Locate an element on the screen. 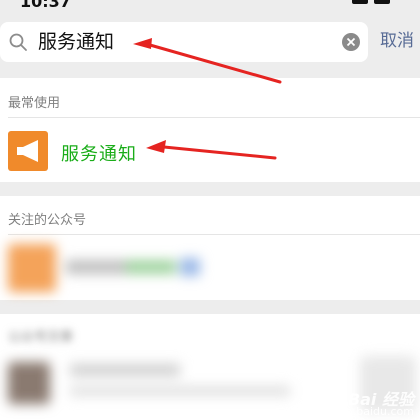 The height and width of the screenshot is (420, 420). watermark: Bai 经验 jingyan.baidu.com is located at coordinates (363, 405).